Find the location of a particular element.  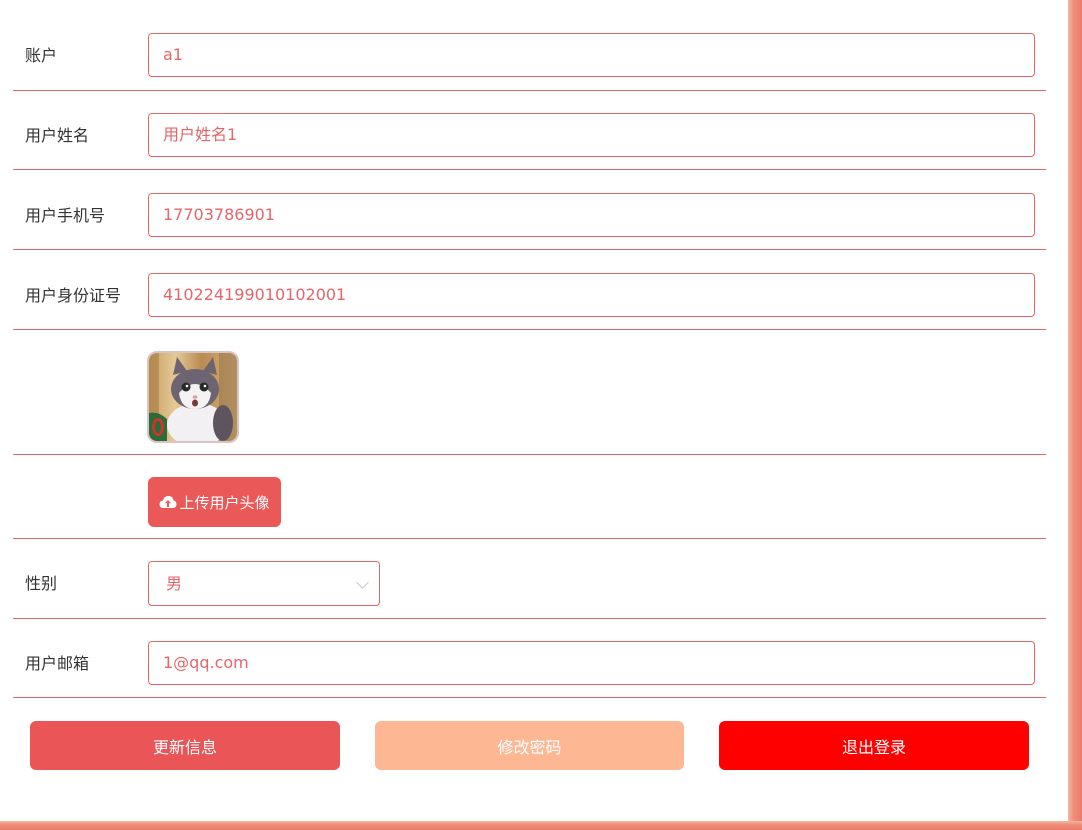

phone-input: 17703786901 is located at coordinates (591, 215).